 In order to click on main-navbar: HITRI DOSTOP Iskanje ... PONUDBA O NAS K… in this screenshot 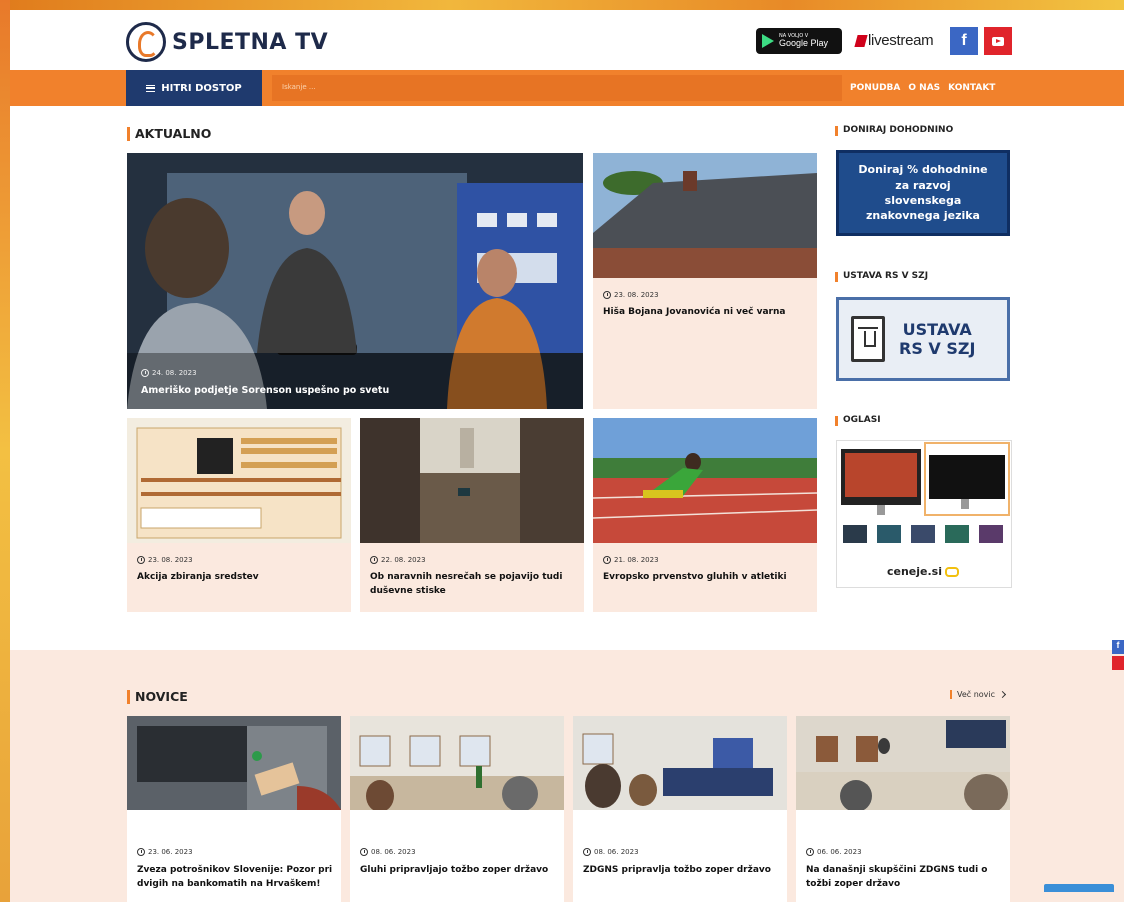, I will do `click(567, 88)`.